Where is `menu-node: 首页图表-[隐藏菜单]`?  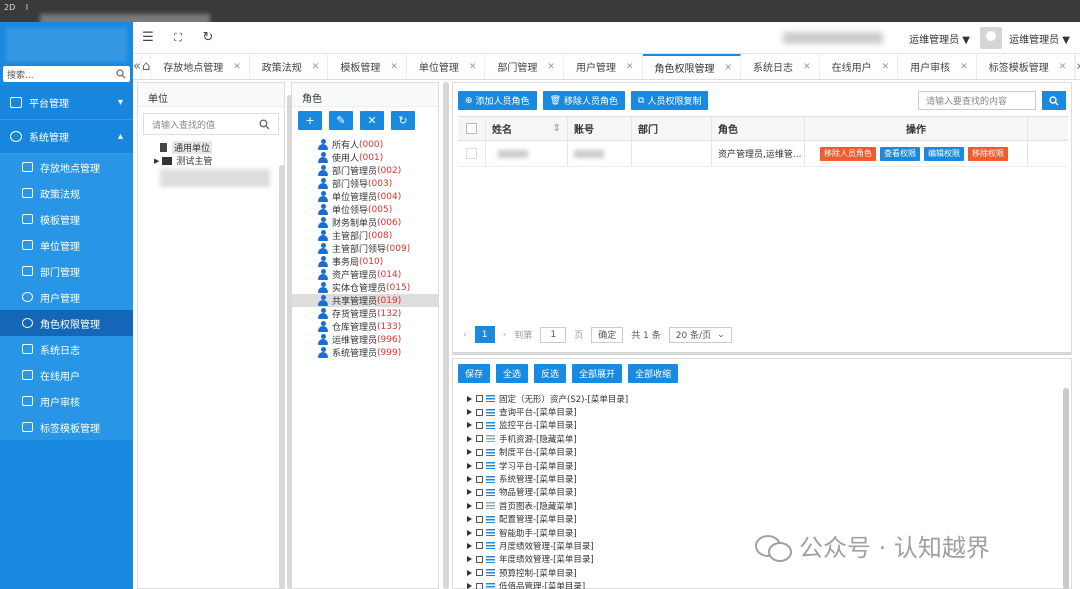 menu-node: 首页图表-[隐藏菜单] is located at coordinates (762, 505).